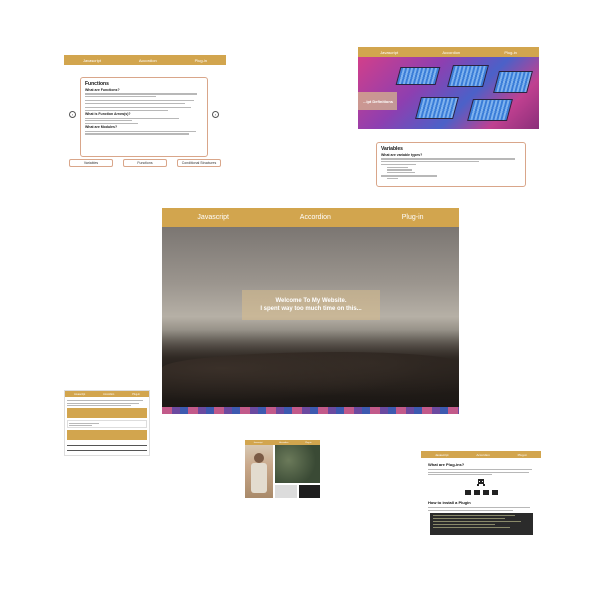 This screenshot has height=600, width=600. Describe the element at coordinates (102, 90) in the screenshot. I see `card-subtitle: What are Functions?` at that location.